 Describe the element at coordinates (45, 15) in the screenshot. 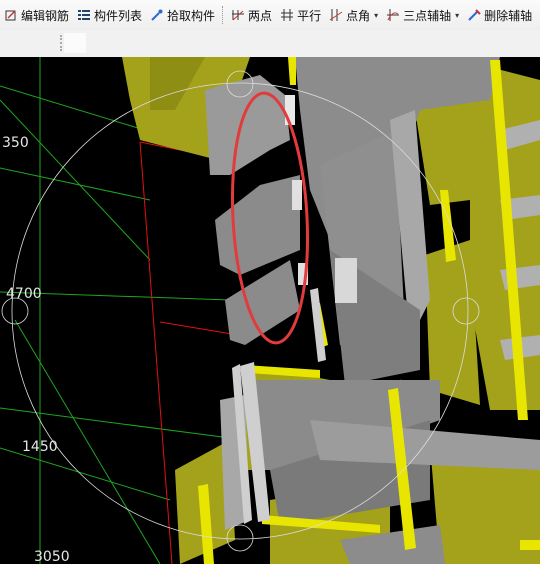

I see `edit-rebar-label: 编辑钢筋` at that location.